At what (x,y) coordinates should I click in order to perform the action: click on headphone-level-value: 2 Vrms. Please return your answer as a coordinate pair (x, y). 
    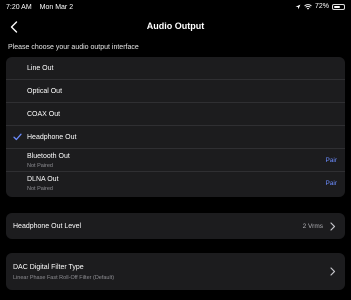
    Looking at the image, I should click on (312, 226).